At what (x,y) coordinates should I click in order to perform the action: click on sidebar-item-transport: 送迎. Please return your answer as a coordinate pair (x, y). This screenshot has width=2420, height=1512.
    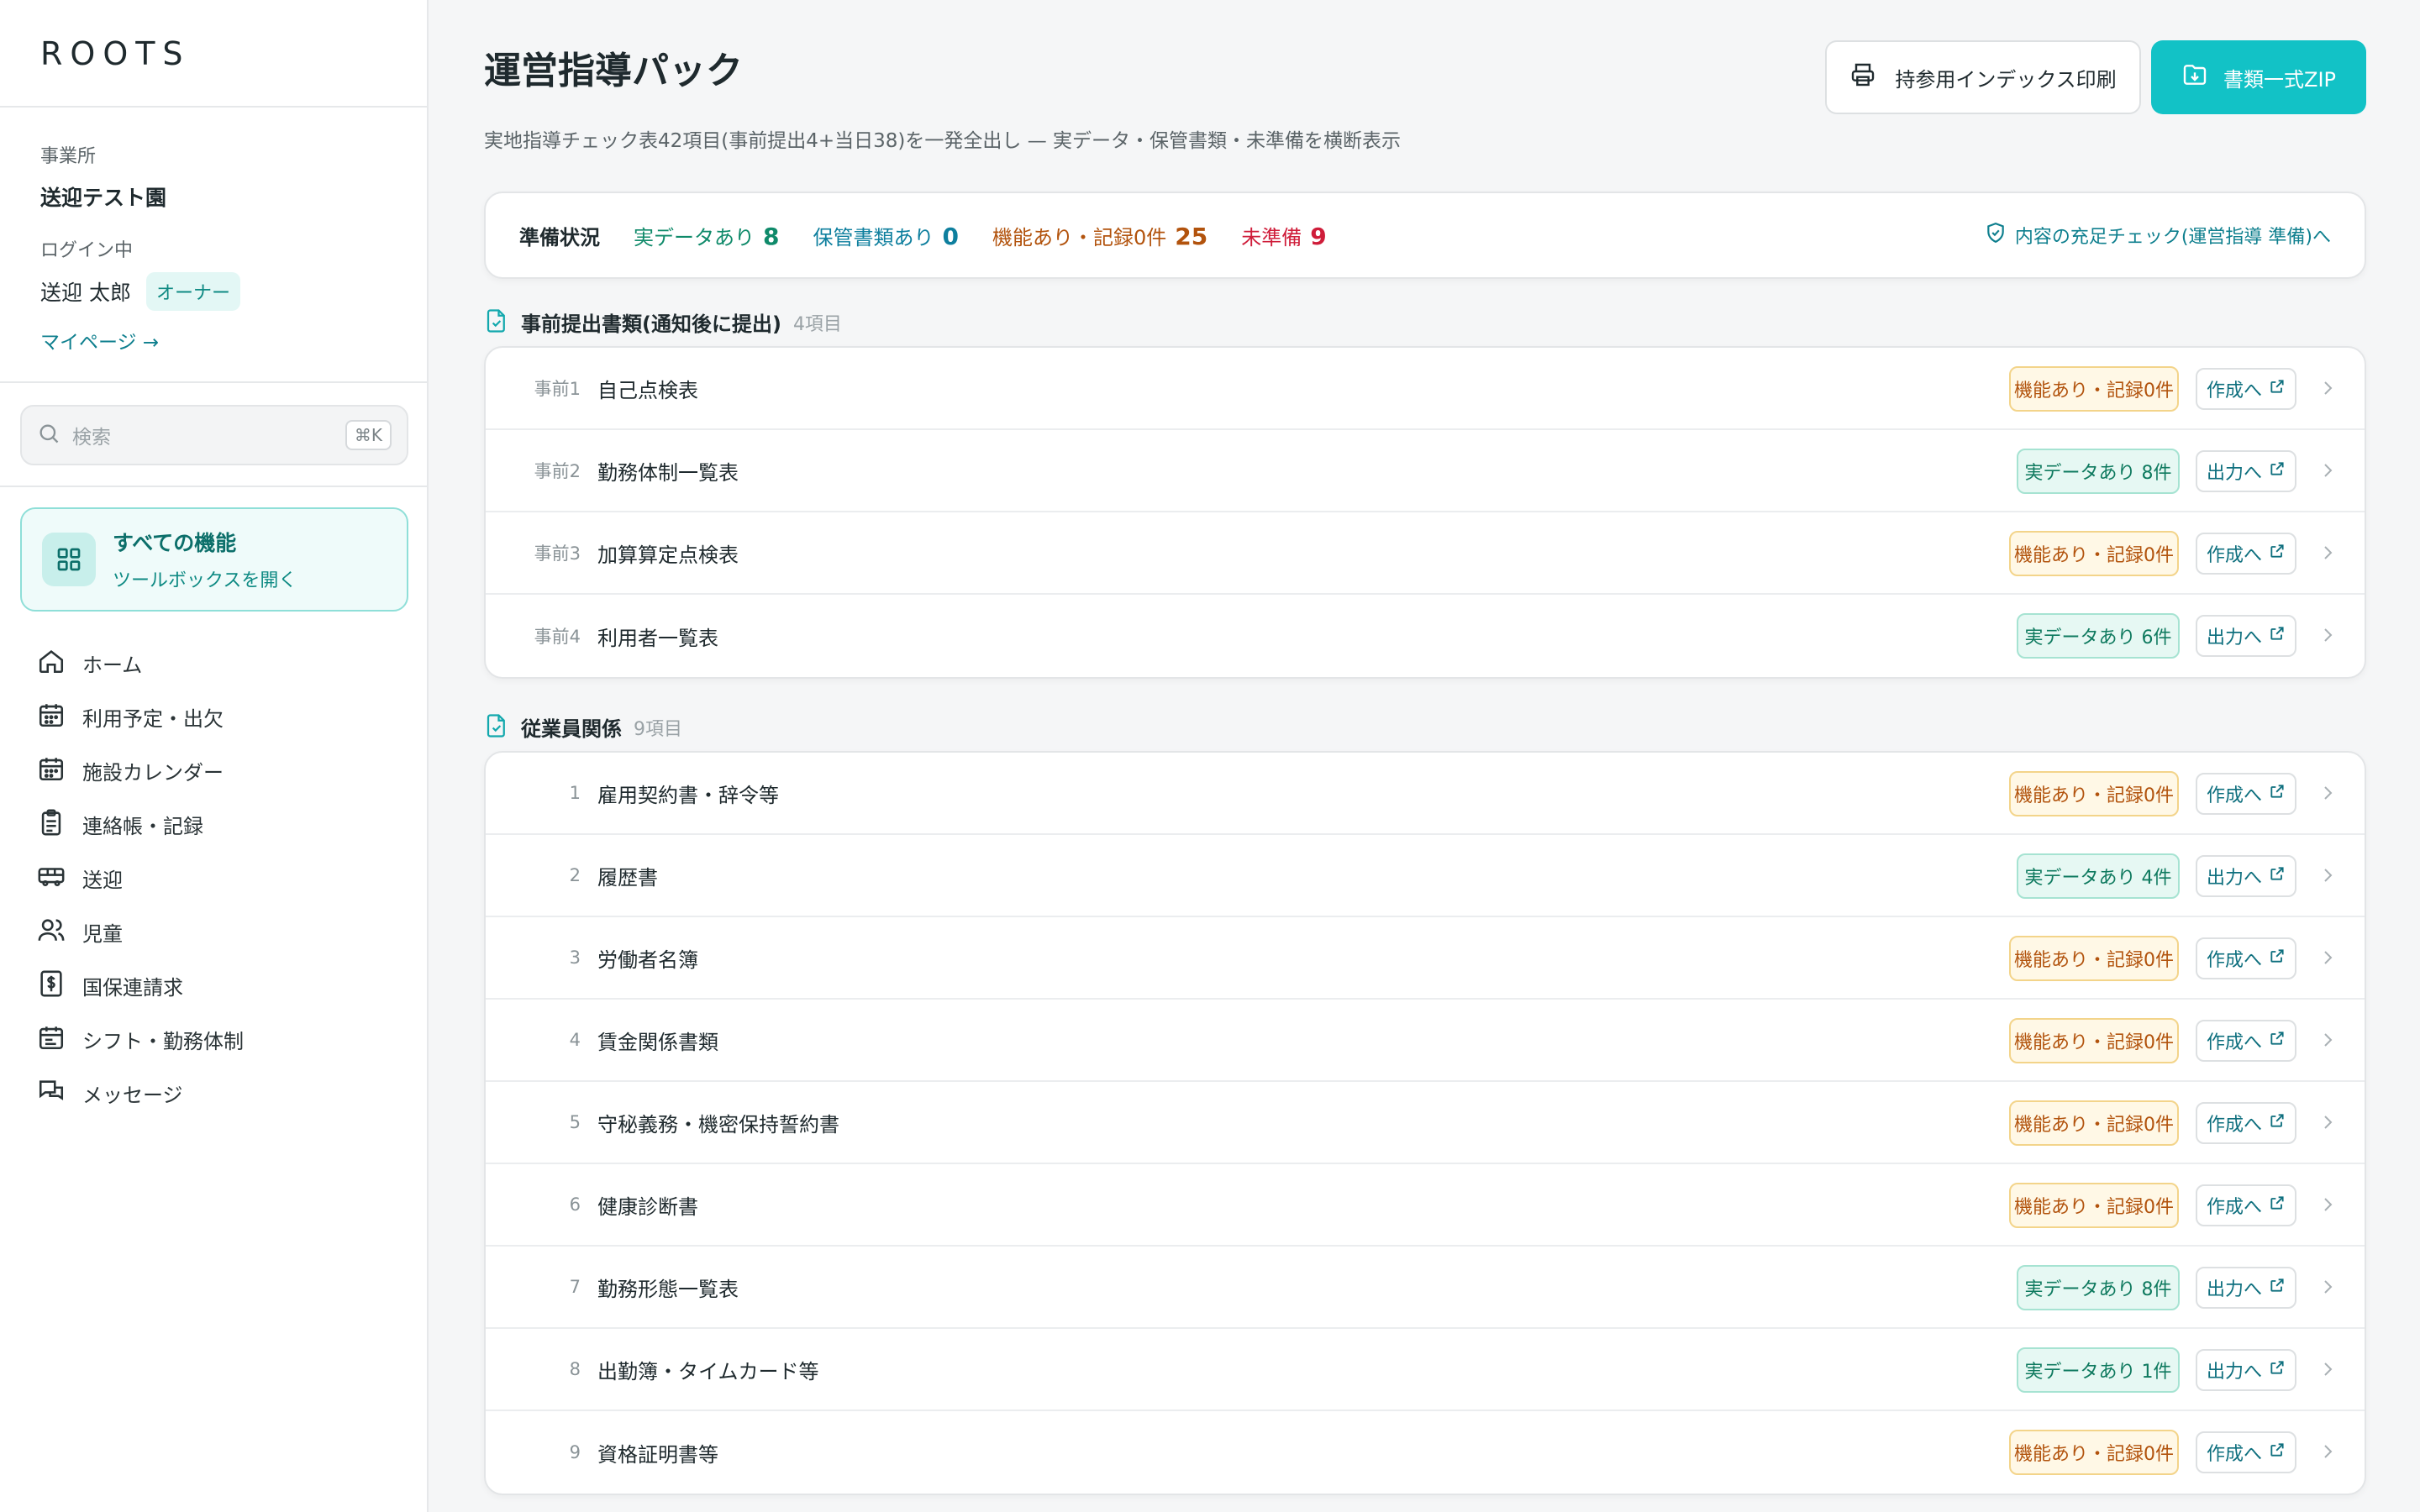
    Looking at the image, I should click on (140, 878).